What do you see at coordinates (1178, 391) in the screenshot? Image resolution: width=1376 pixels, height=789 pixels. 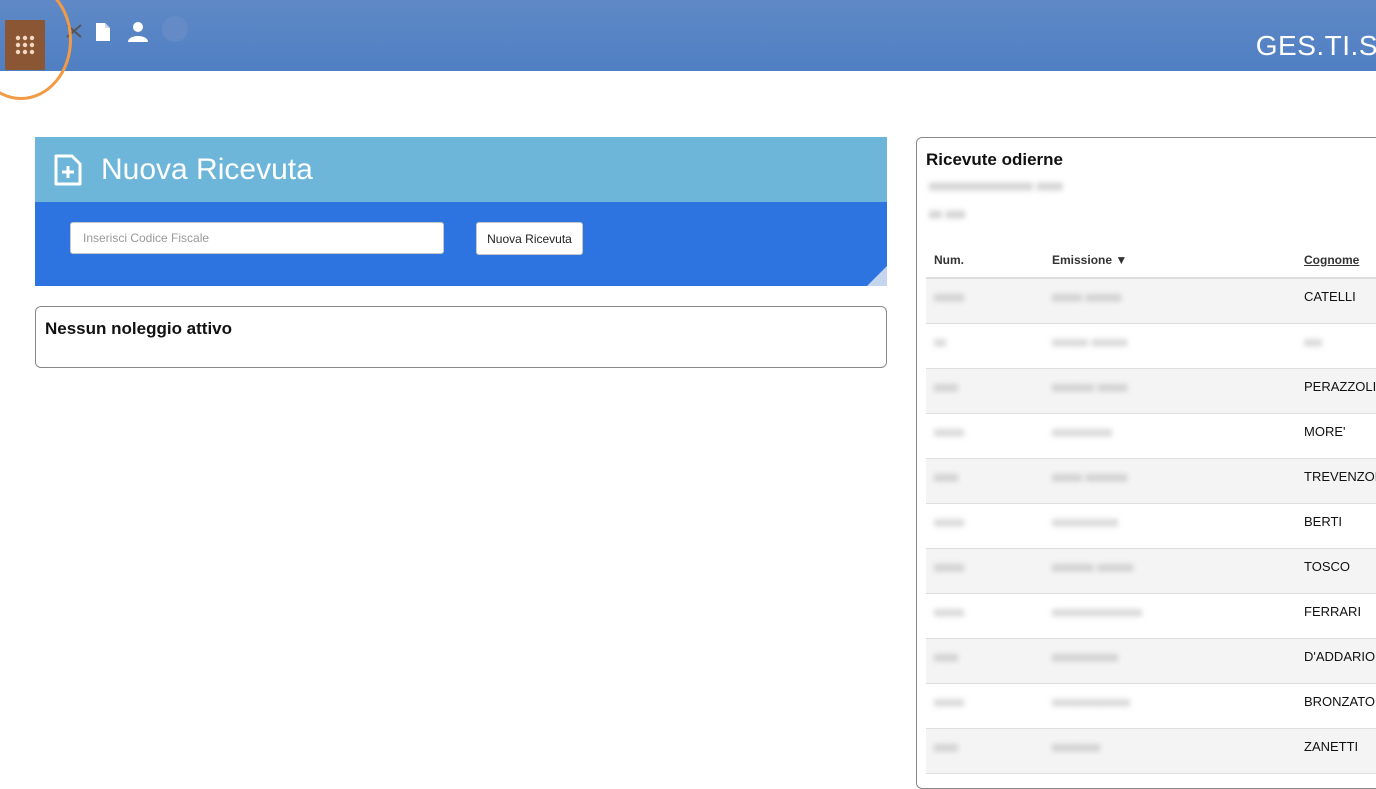 I see `cell-emissione: xxxxxxx xxxxx` at bounding box center [1178, 391].